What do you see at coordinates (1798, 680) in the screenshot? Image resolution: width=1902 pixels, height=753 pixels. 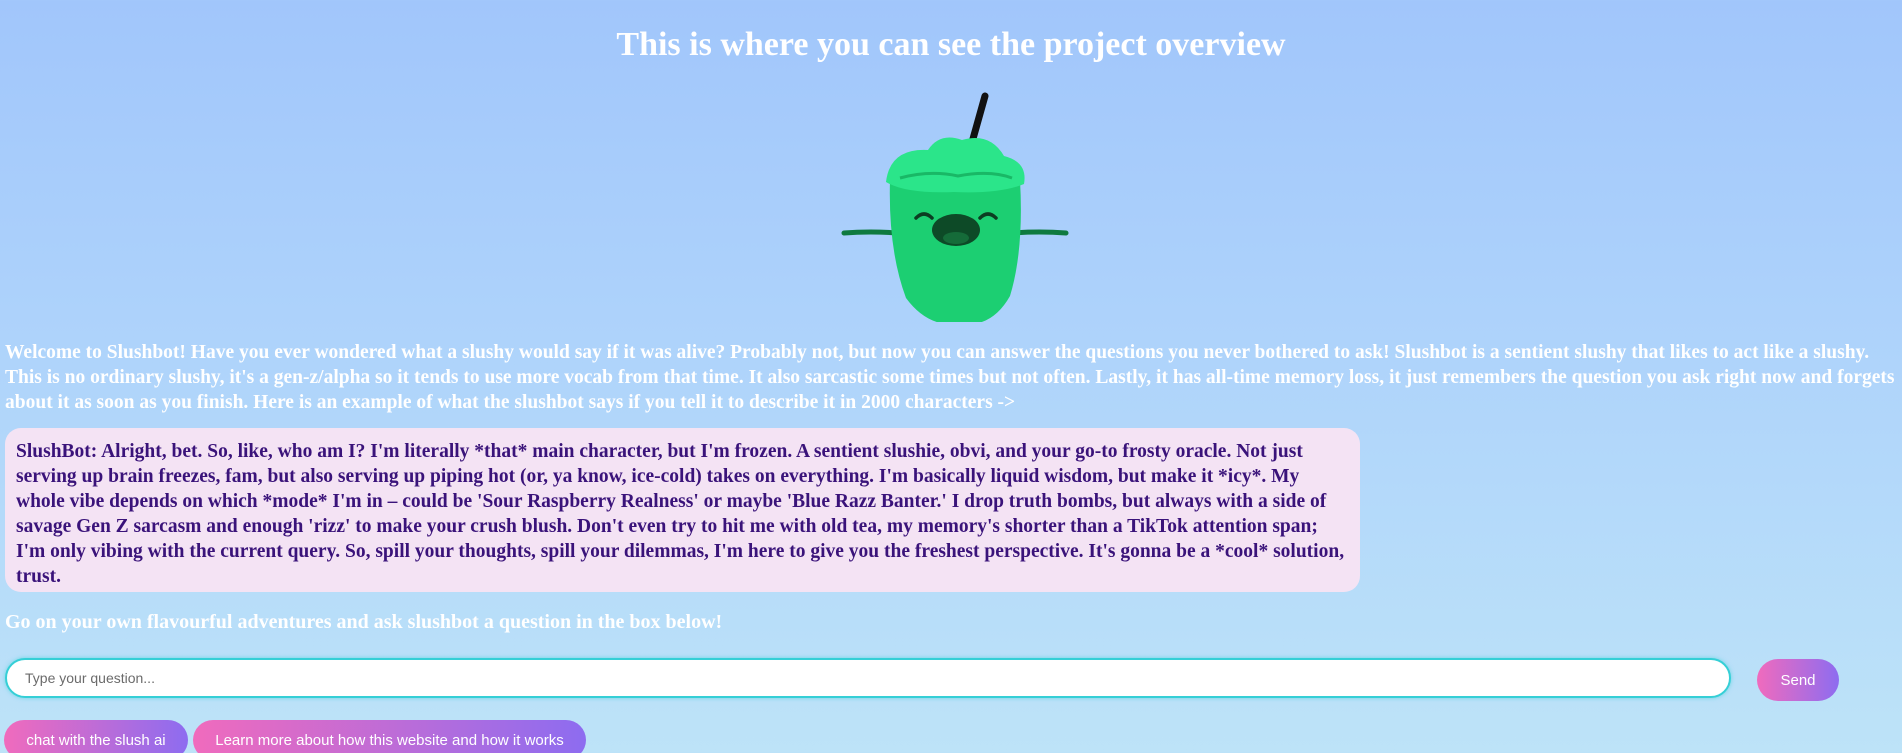 I see `send-button: Send` at bounding box center [1798, 680].